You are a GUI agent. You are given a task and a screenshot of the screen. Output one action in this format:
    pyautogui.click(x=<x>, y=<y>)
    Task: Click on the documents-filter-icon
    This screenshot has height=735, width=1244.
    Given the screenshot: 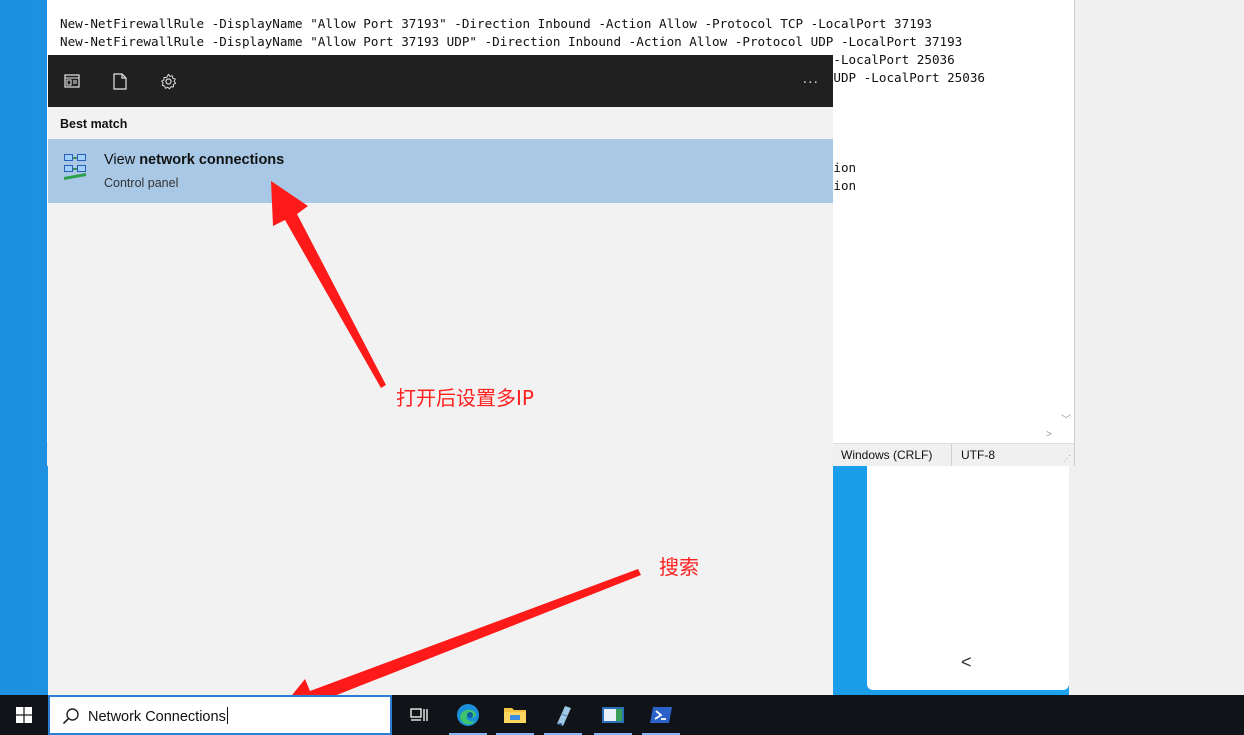 What is the action you would take?
    pyautogui.click(x=120, y=81)
    